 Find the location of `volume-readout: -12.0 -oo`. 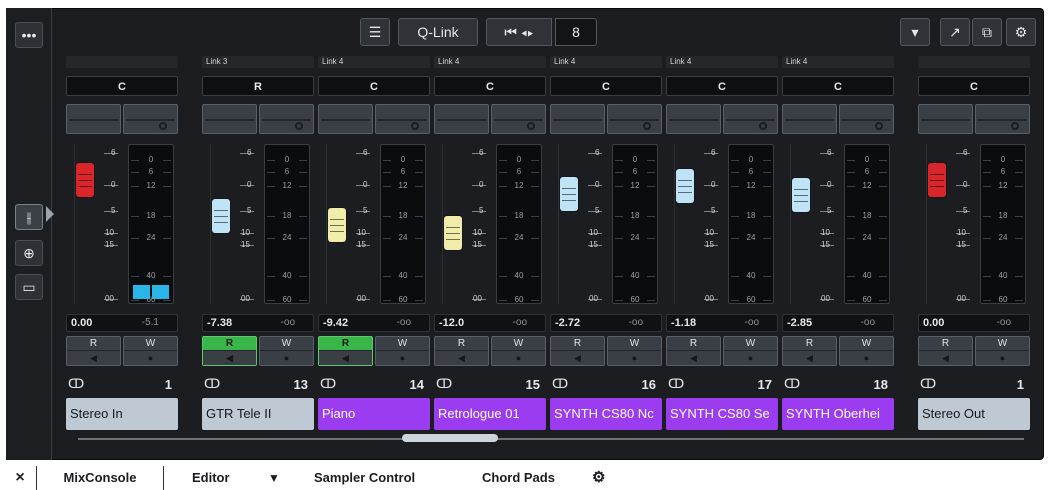

volume-readout: -12.0 -oo is located at coordinates (490, 323).